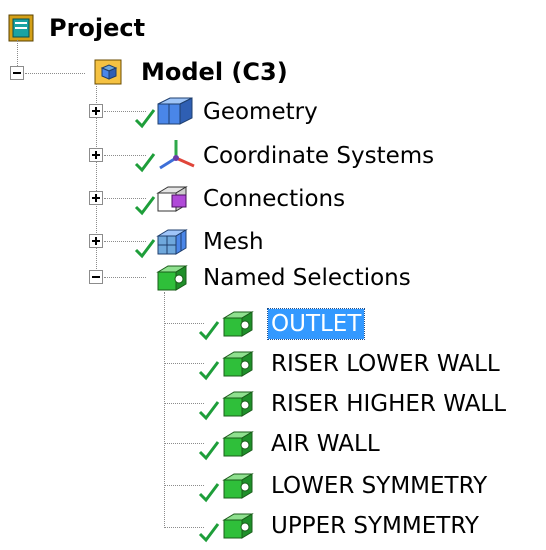 The height and width of the screenshot is (550, 546). I want to click on coordinate-systems-label: Coordinate Systems, so click(319, 156).